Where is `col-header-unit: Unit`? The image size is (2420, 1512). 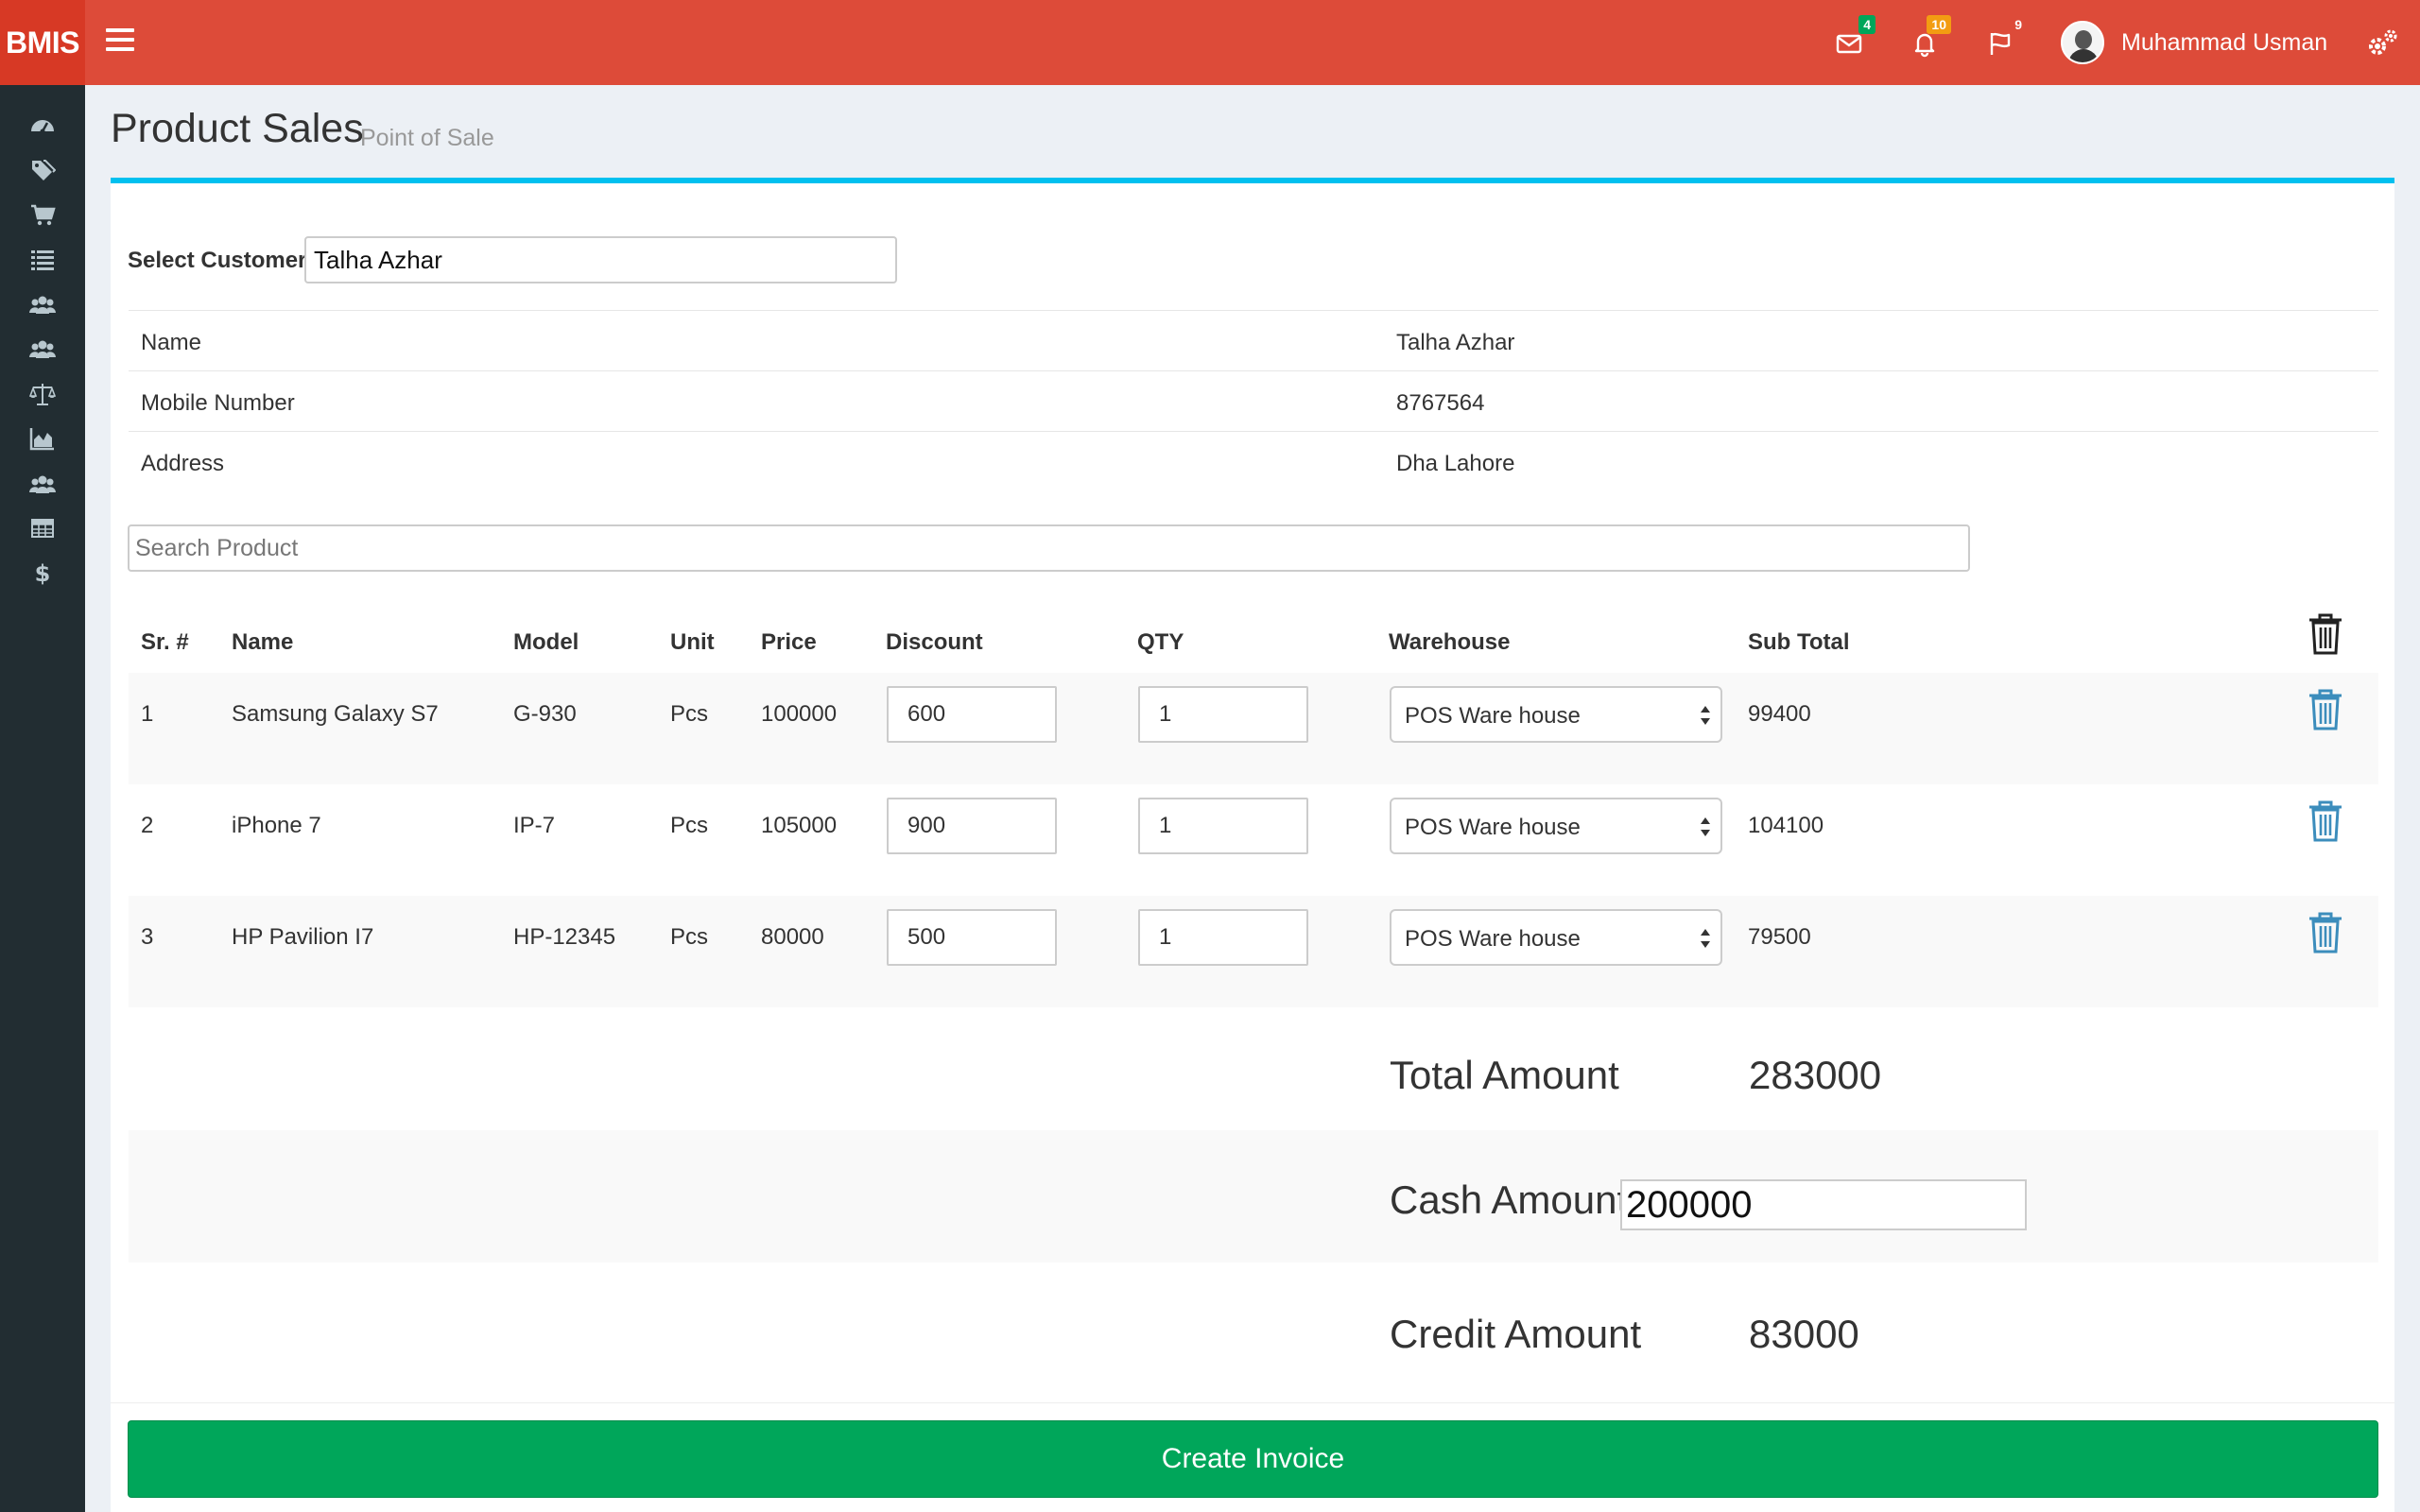
col-header-unit: Unit is located at coordinates (692, 642).